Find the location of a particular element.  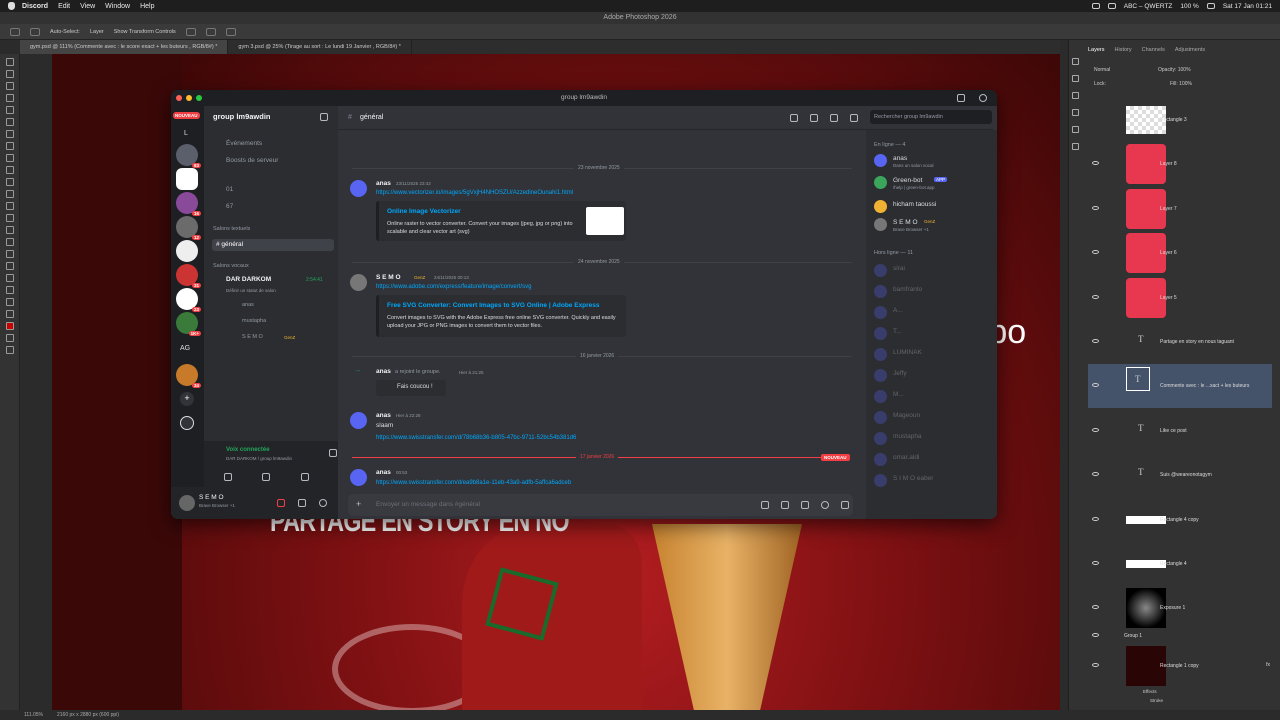

clock: Sat 17 Jan 01:21 is located at coordinates (1247, 6).